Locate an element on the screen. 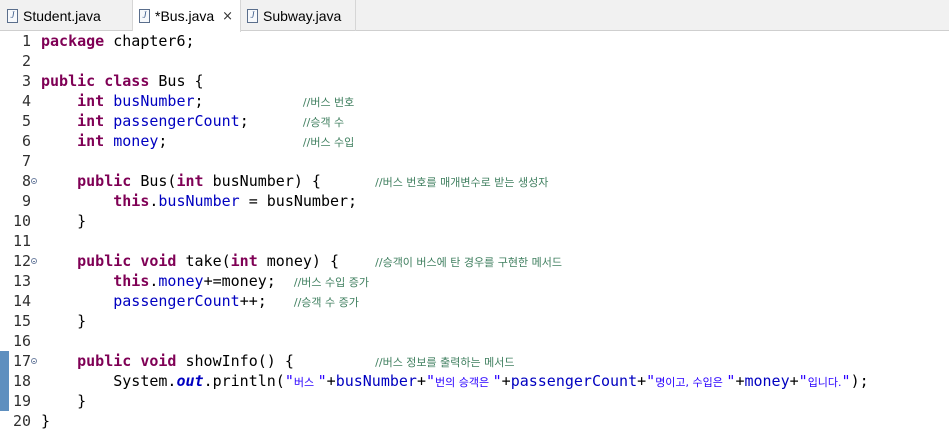  code-token: ); is located at coordinates (859, 381).